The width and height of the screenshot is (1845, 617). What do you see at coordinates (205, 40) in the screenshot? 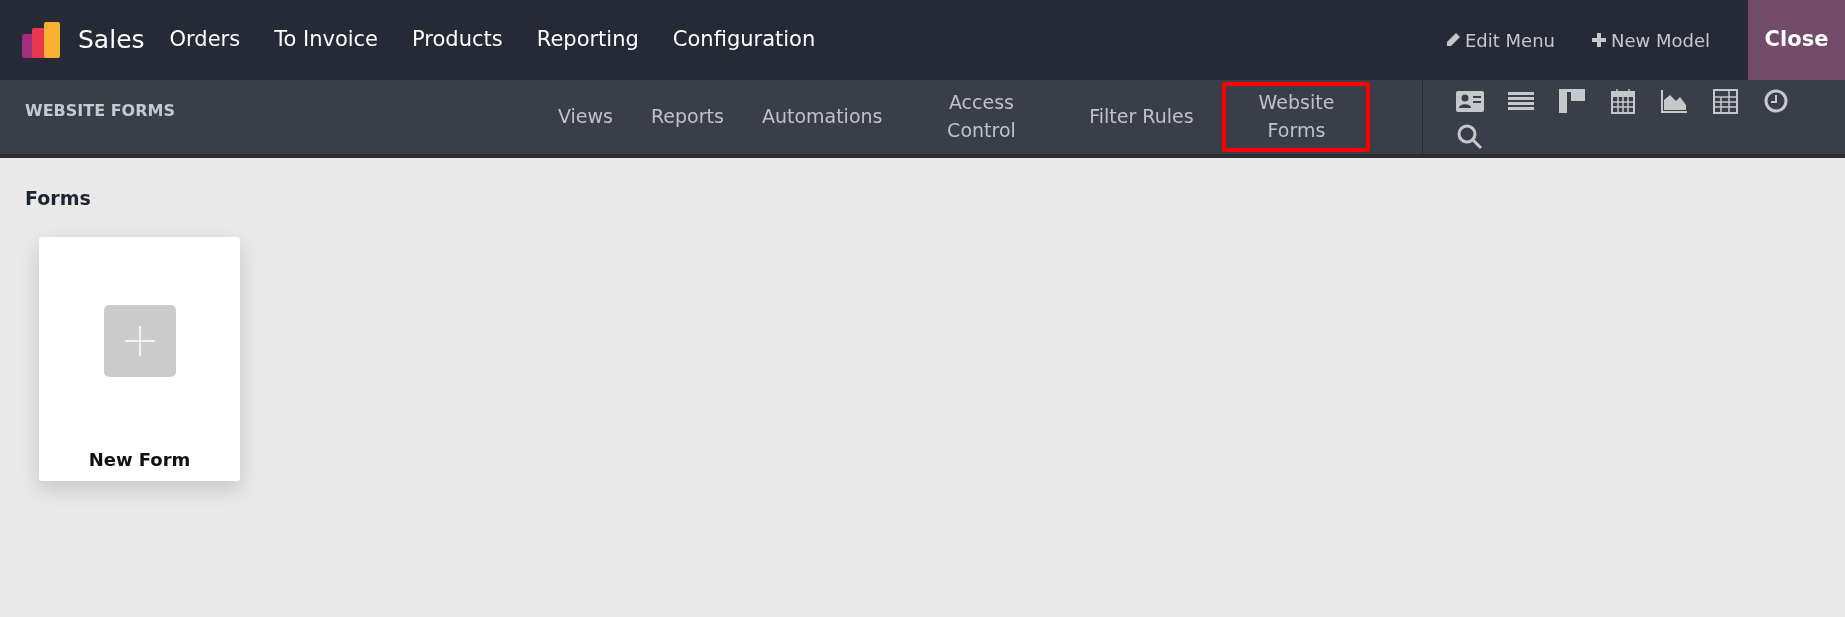
I see `menu-item: Orders` at bounding box center [205, 40].